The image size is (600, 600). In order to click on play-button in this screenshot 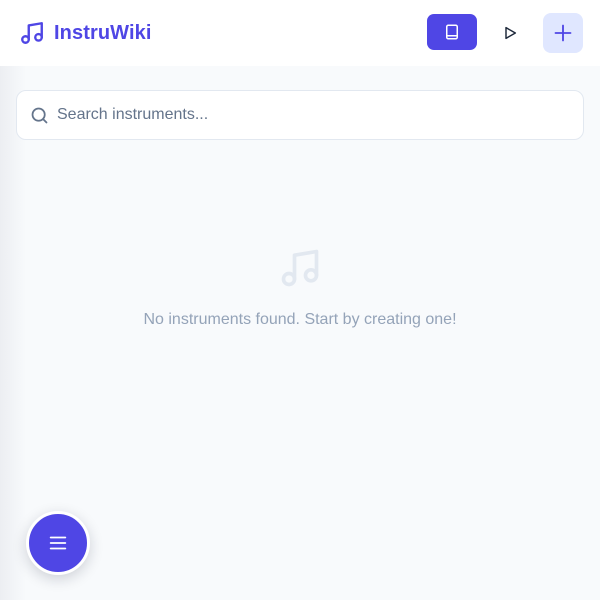, I will do `click(510, 33)`.